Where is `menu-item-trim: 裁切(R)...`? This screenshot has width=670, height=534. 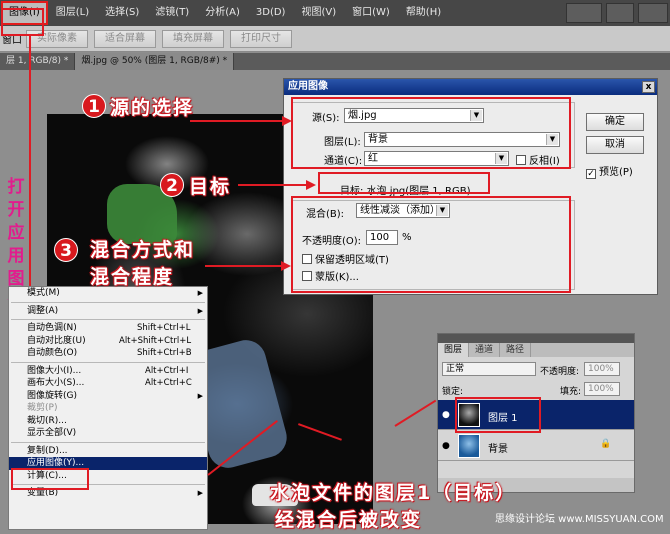 menu-item-trim: 裁切(R)... is located at coordinates (108, 421).